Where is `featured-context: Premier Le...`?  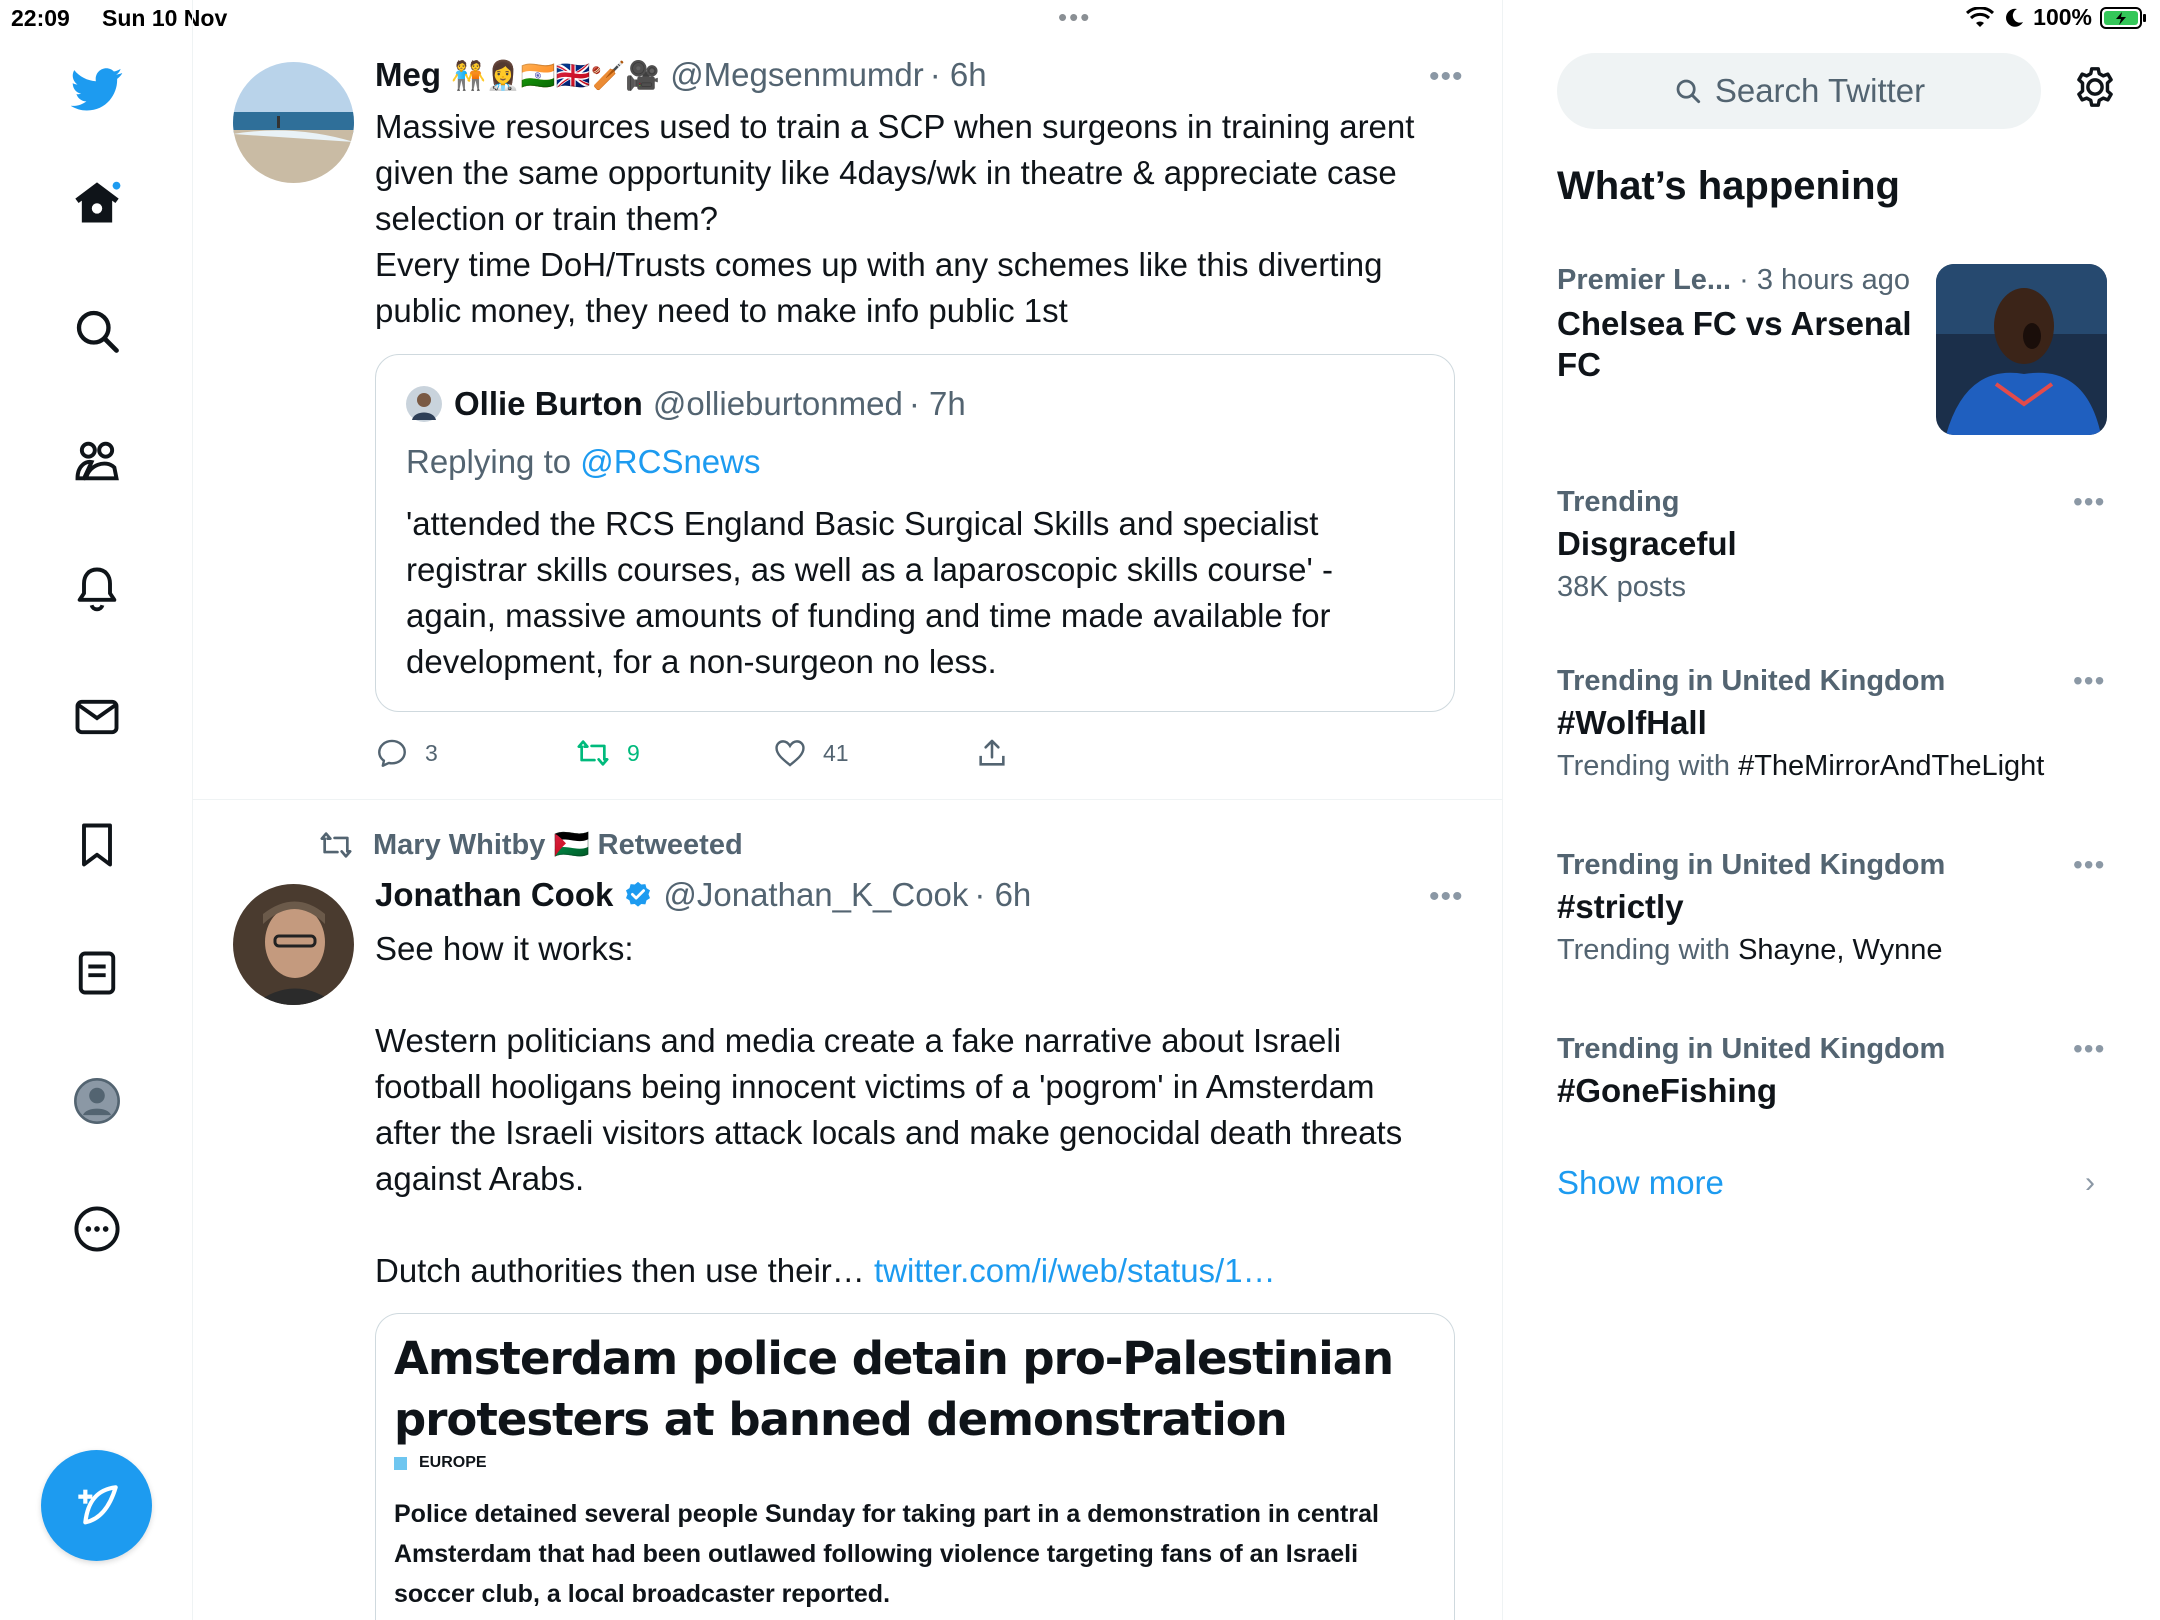
featured-context: Premier Le... is located at coordinates (1644, 280).